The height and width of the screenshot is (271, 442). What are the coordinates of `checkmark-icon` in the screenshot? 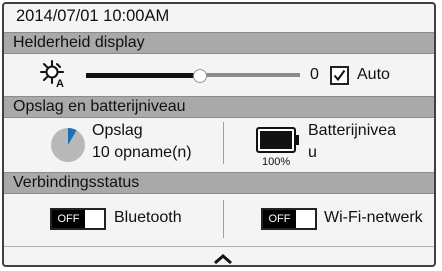 It's located at (339, 75).